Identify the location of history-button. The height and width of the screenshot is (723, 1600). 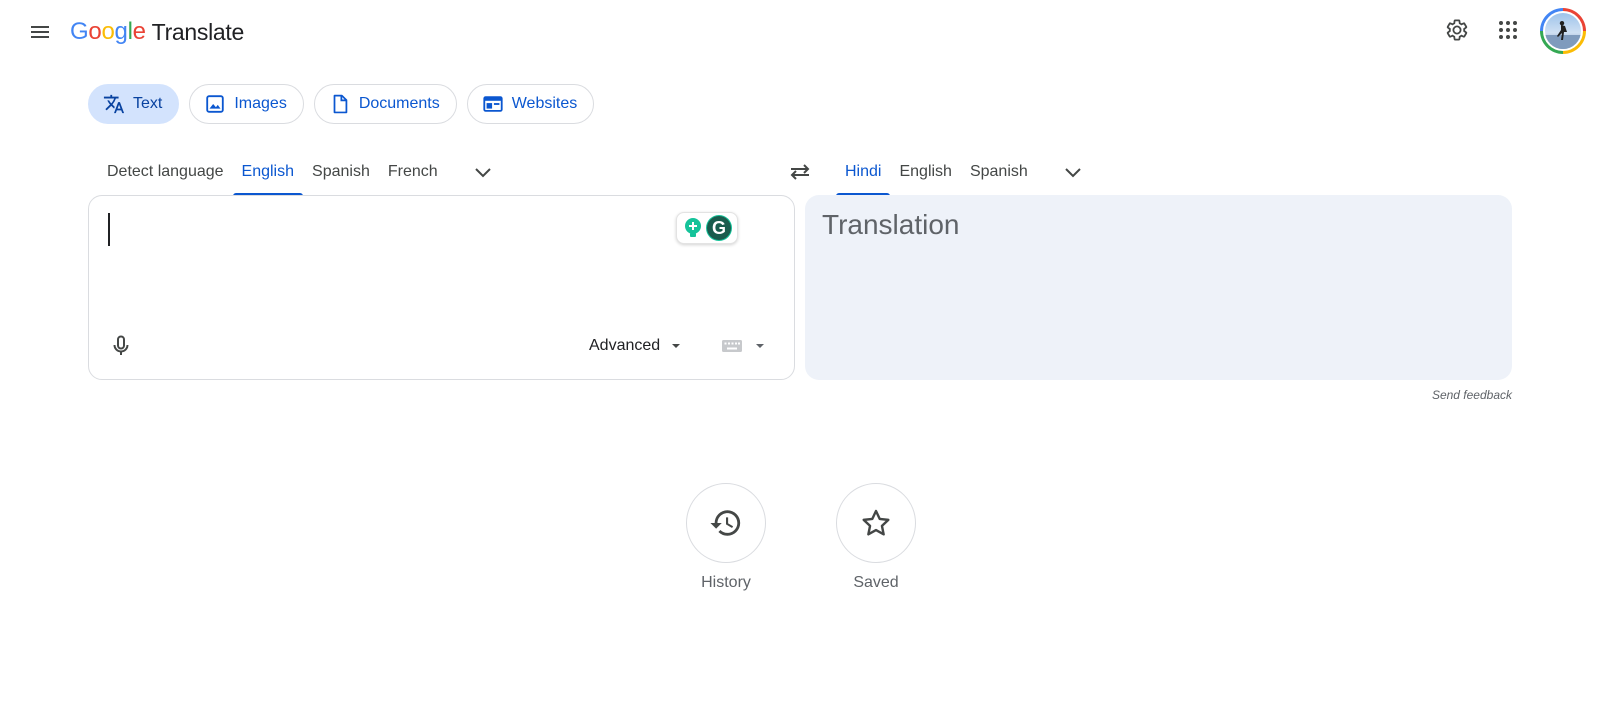
(726, 523).